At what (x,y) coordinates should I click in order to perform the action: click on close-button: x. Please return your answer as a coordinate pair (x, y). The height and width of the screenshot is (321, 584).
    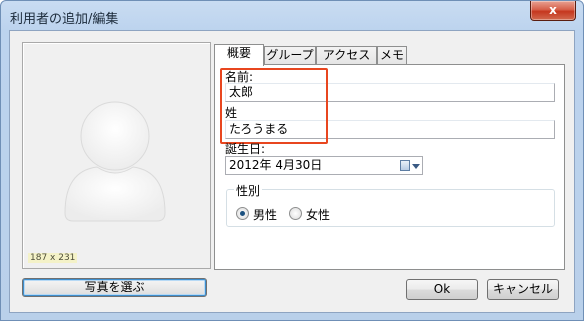
    Looking at the image, I should click on (553, 11).